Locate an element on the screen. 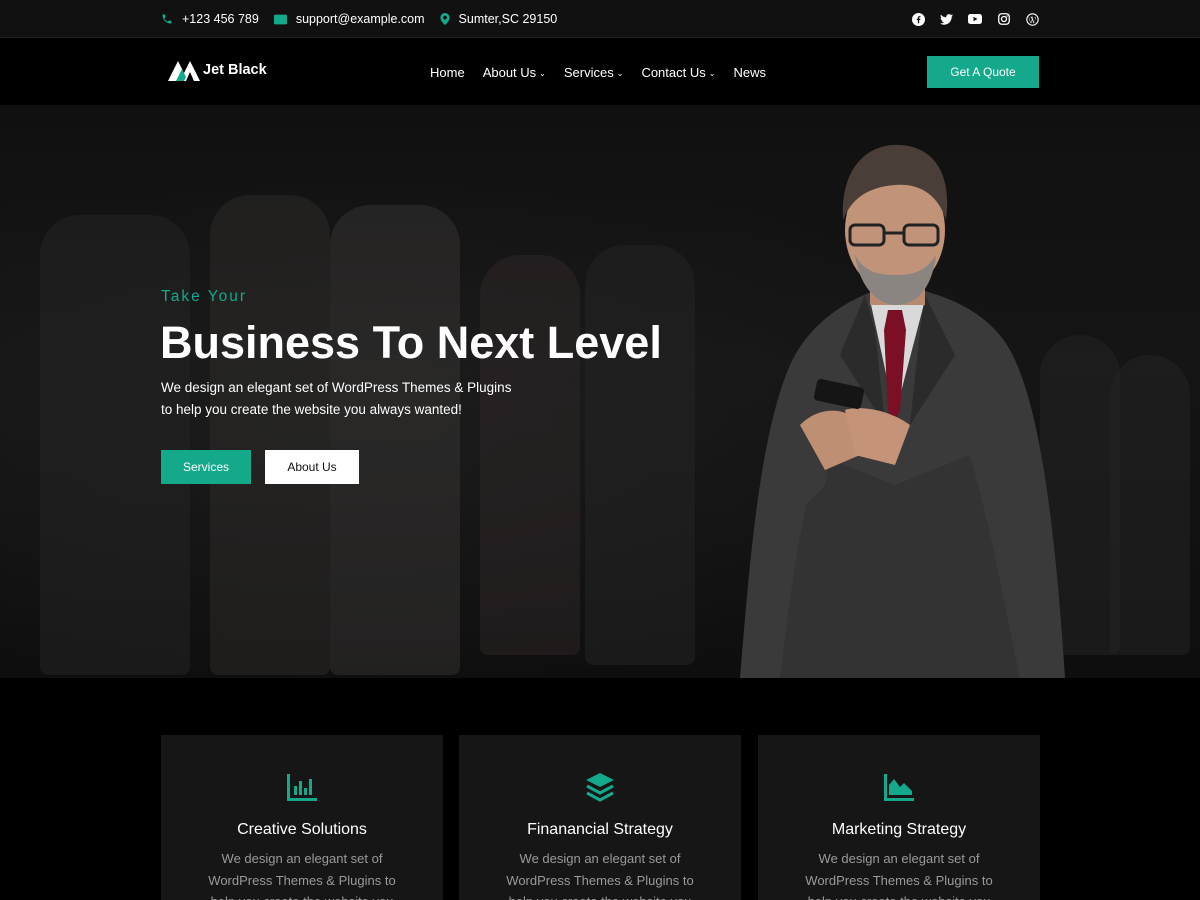 This screenshot has width=1200, height=900. area-chart-icon is located at coordinates (899, 787).